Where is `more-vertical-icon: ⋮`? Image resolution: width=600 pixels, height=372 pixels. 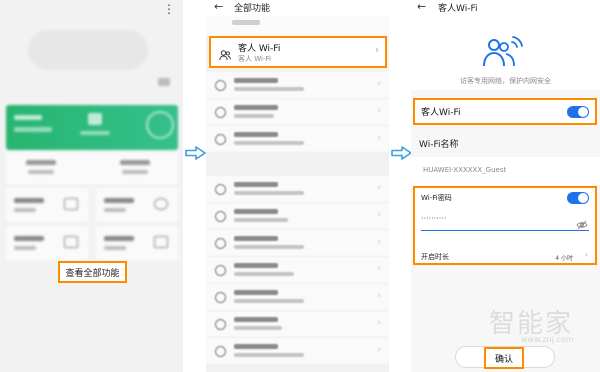
more-vertical-icon: ⋮ is located at coordinates (169, 9).